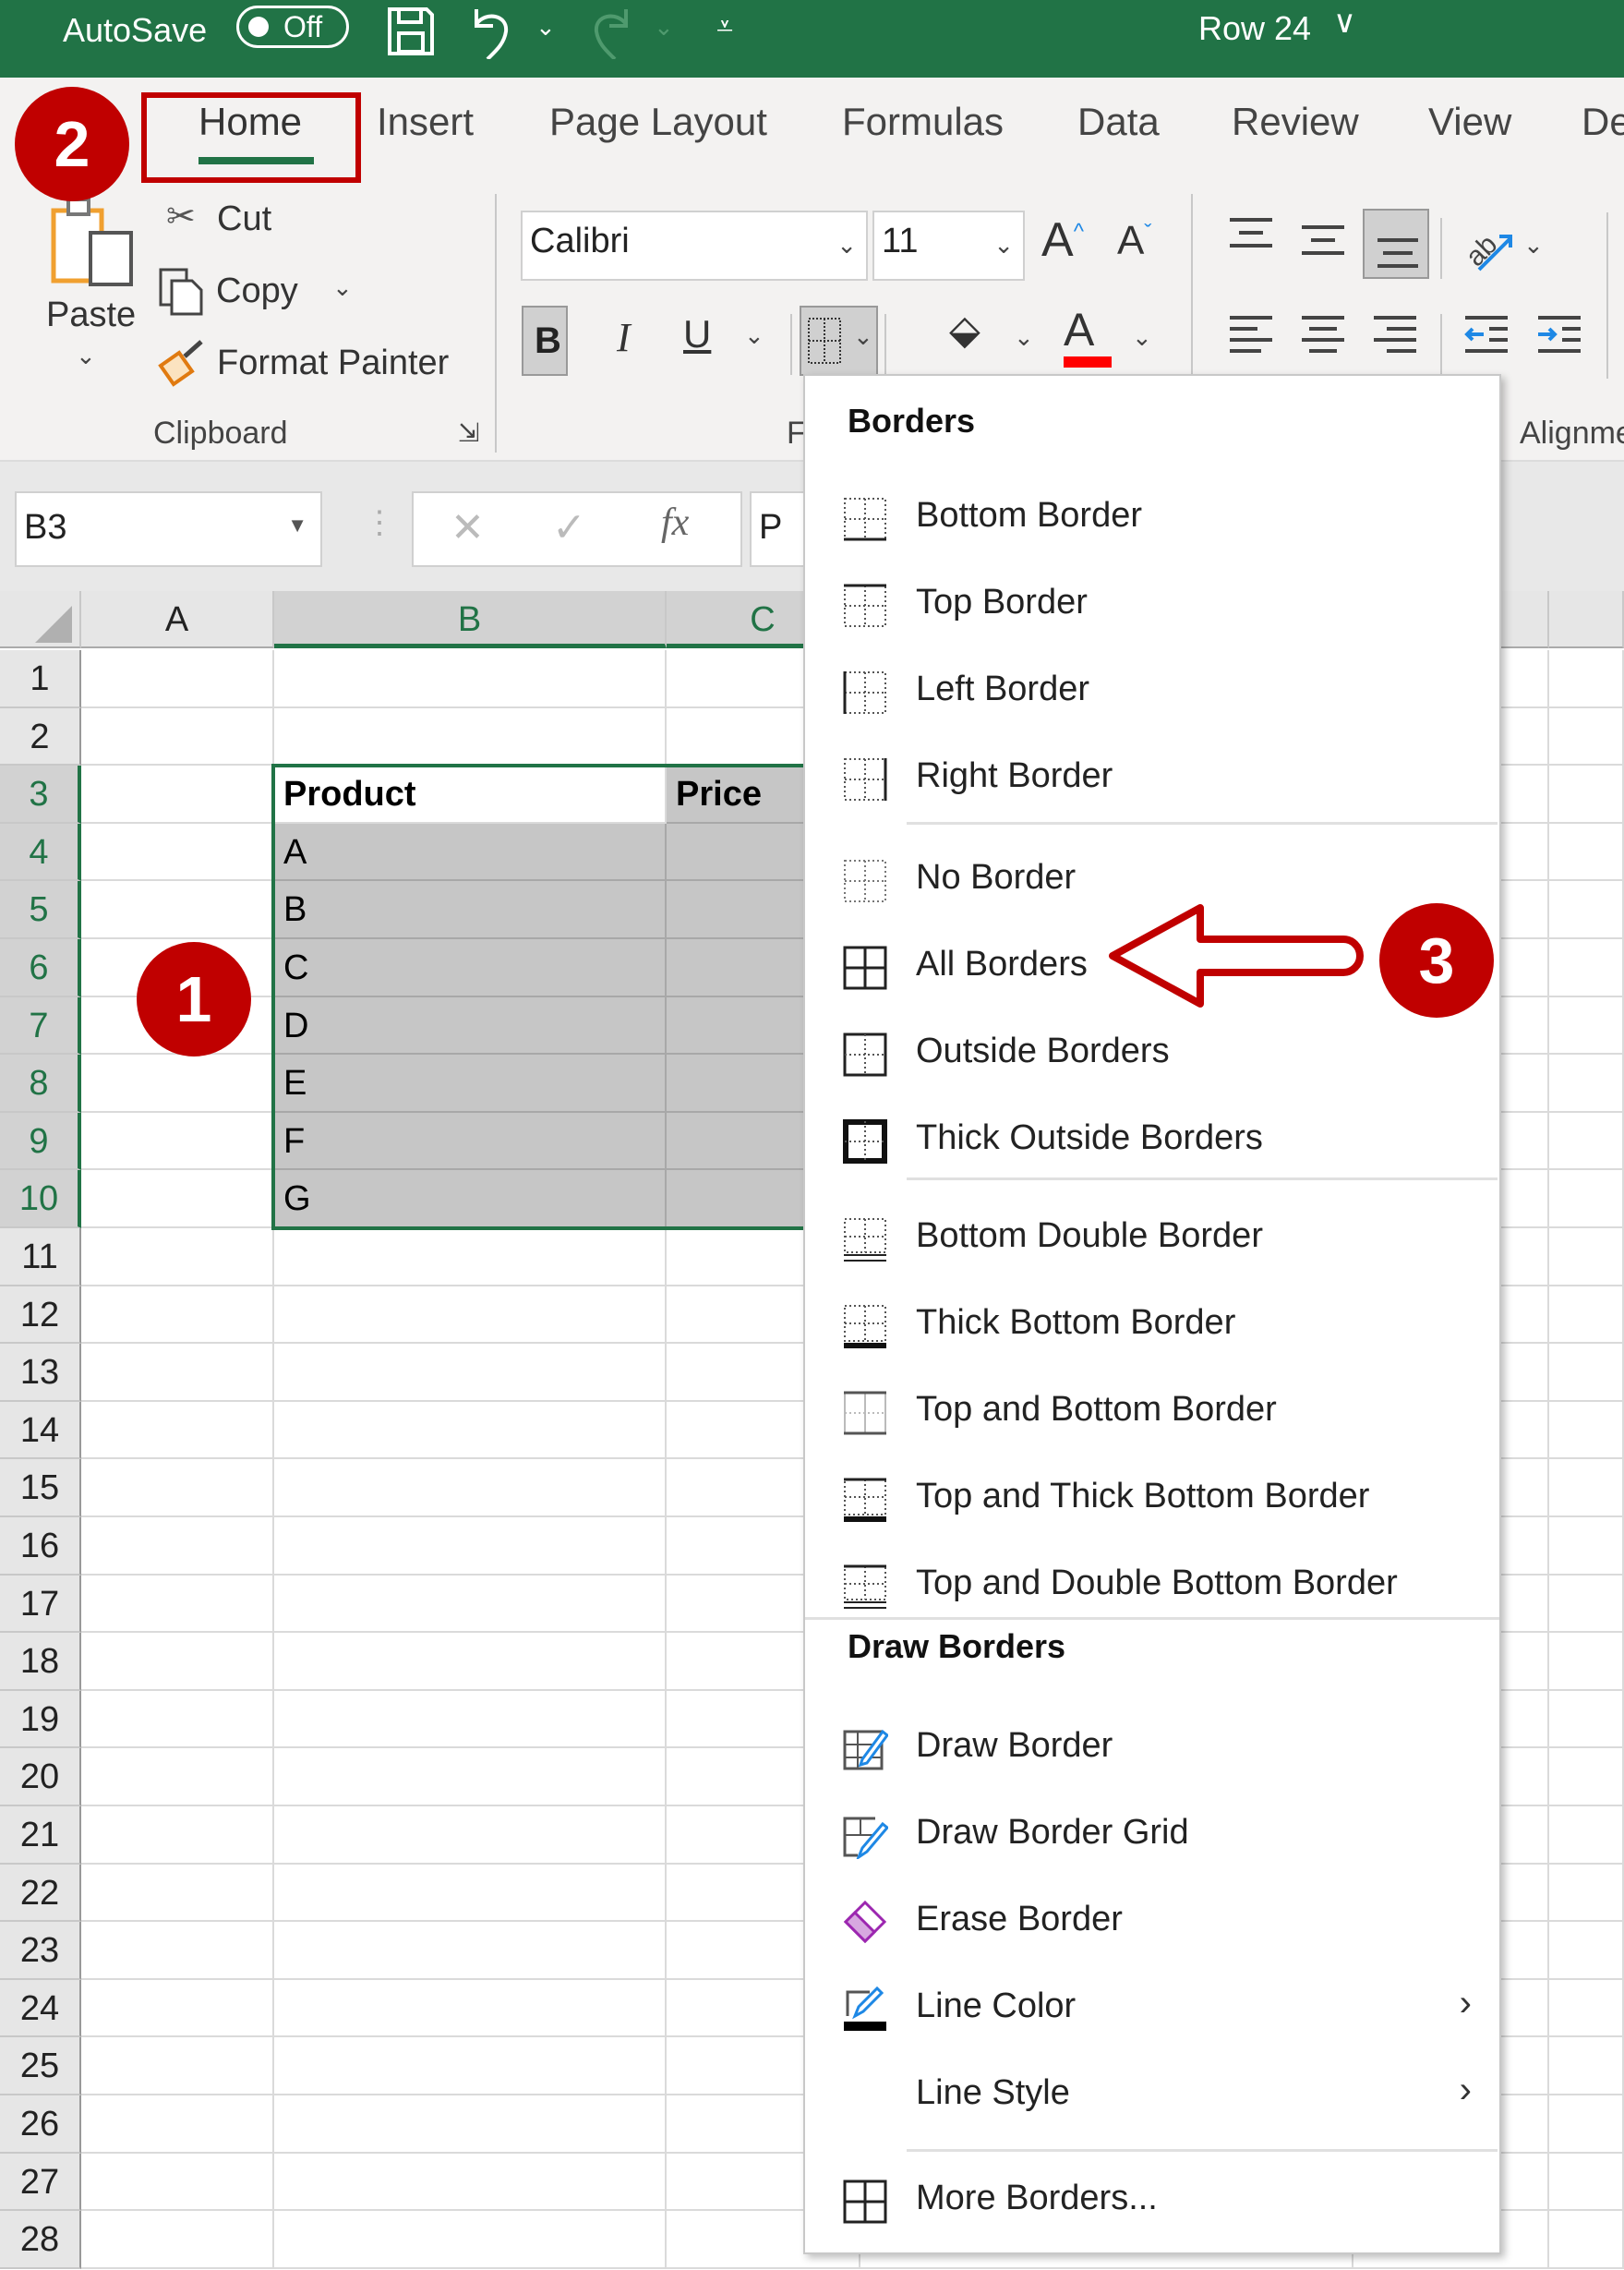  I want to click on row-header-9: 9, so click(40, 1142).